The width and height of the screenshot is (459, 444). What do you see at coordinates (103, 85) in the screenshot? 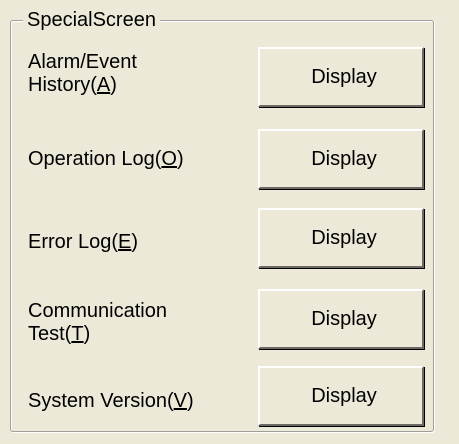
I see `access-key-a: A` at bounding box center [103, 85].